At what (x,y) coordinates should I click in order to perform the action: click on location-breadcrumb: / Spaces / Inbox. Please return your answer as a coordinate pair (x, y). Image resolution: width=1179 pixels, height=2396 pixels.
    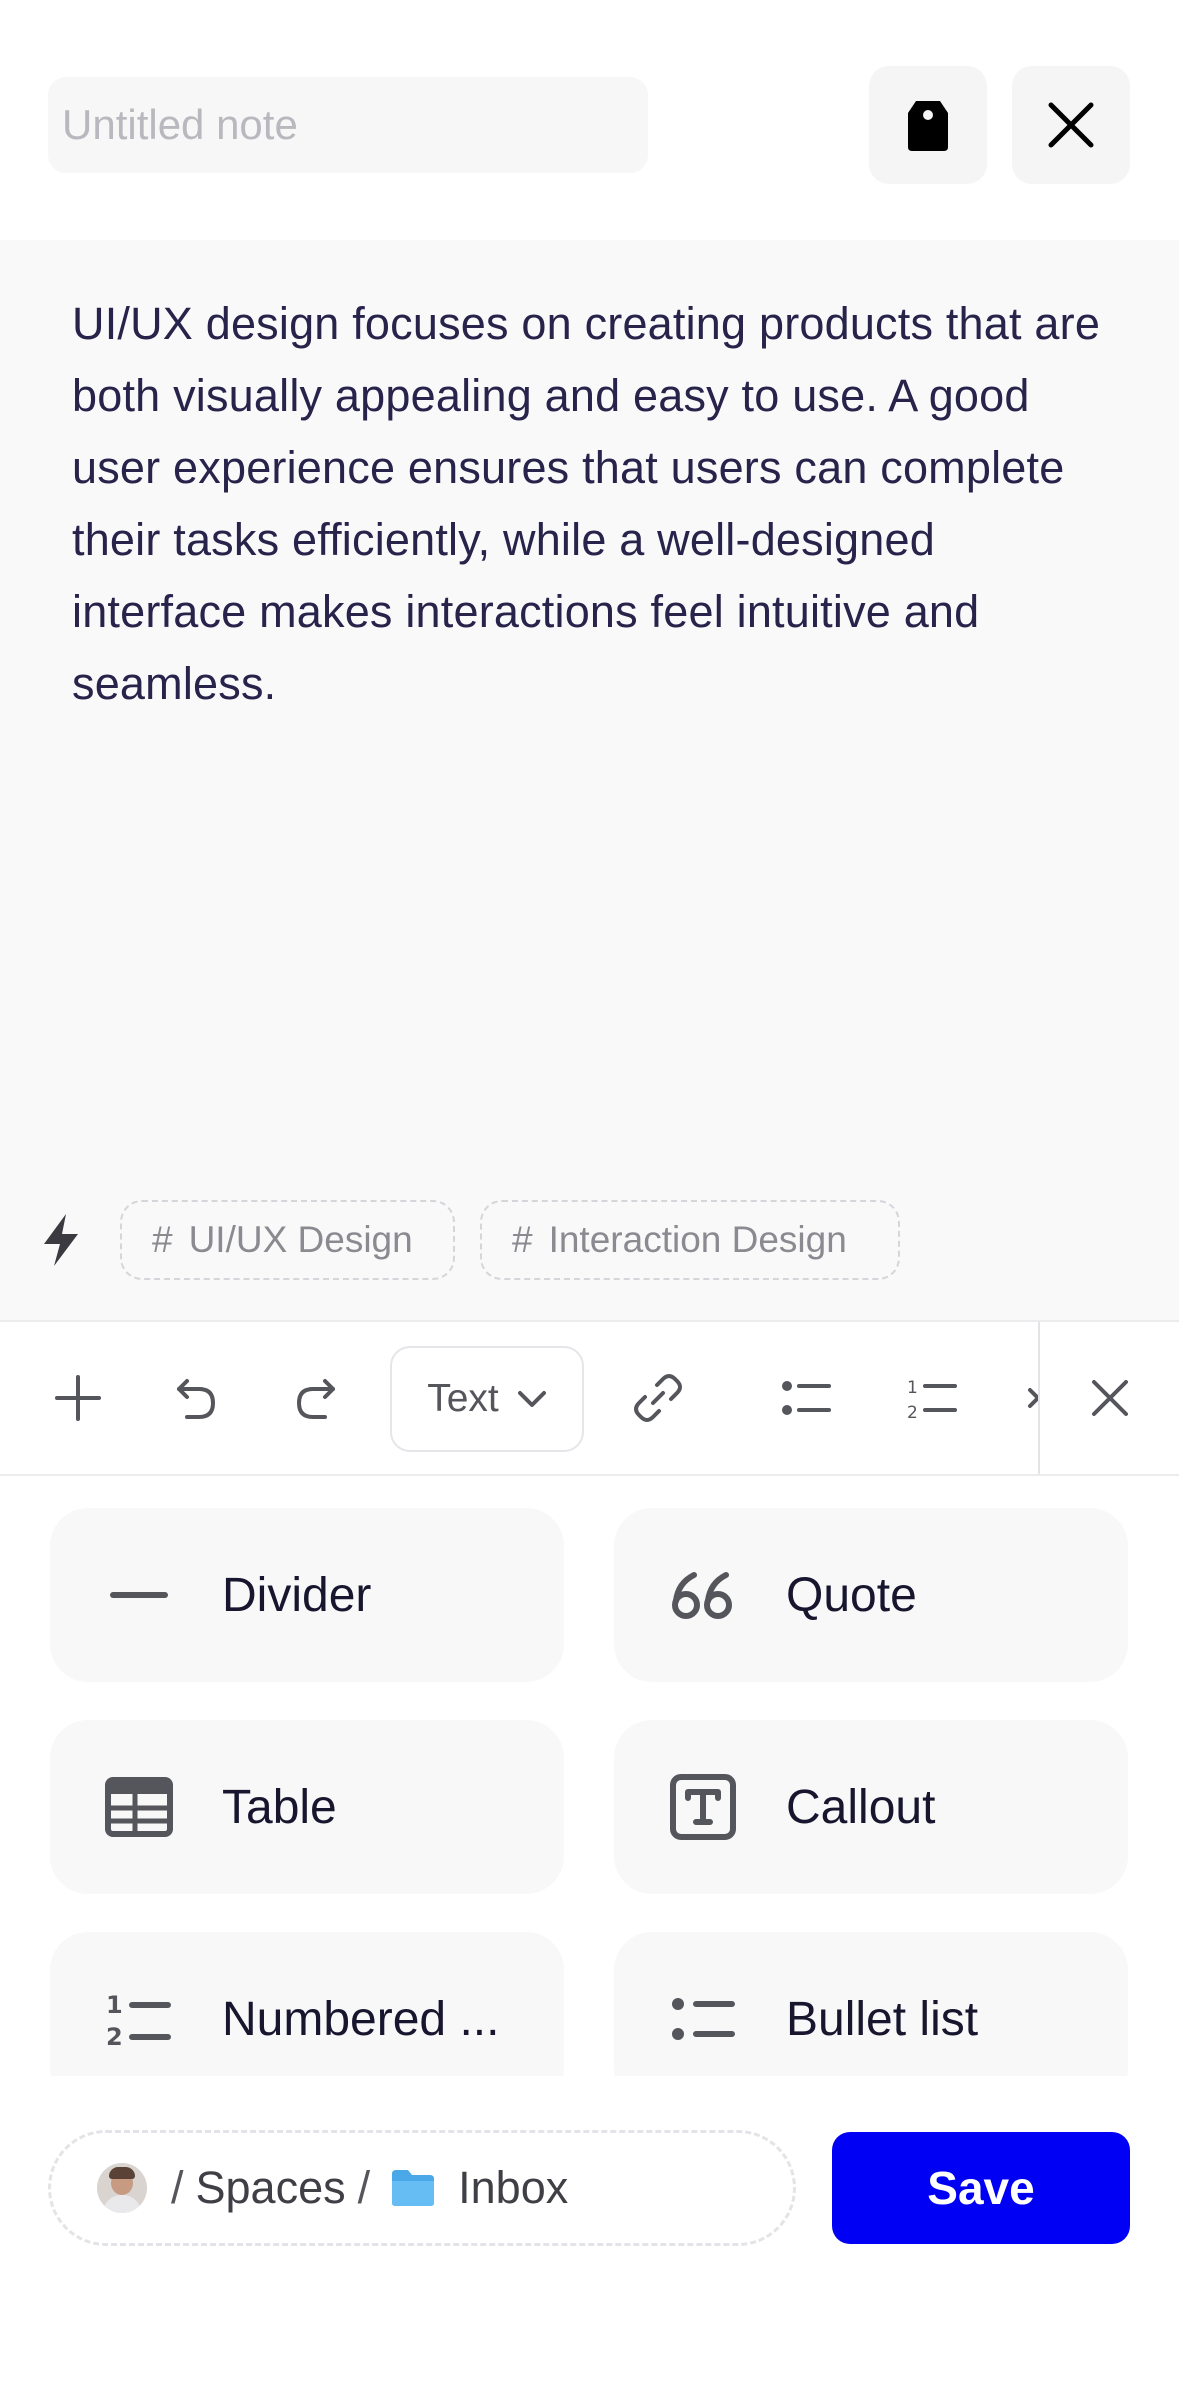
    Looking at the image, I should click on (422, 2188).